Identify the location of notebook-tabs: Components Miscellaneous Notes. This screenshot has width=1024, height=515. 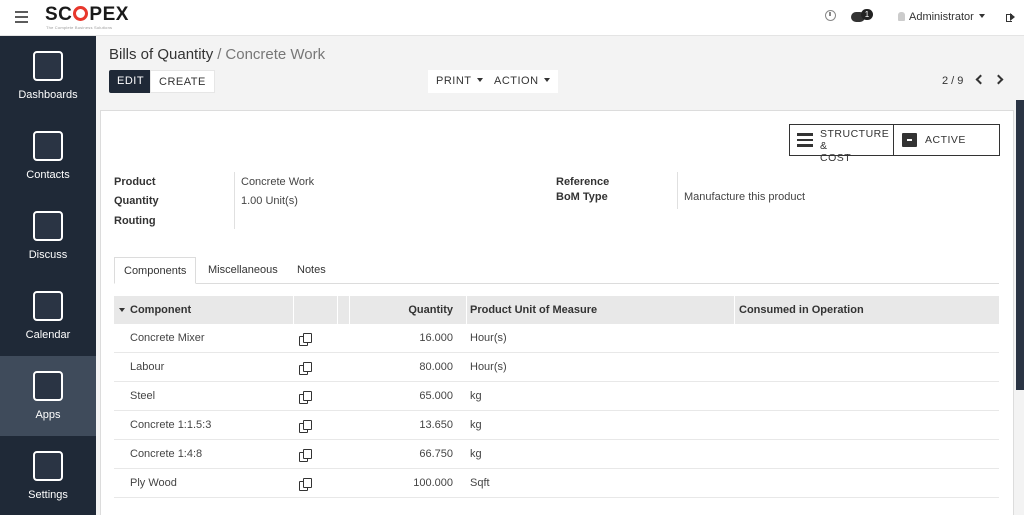
(556, 270).